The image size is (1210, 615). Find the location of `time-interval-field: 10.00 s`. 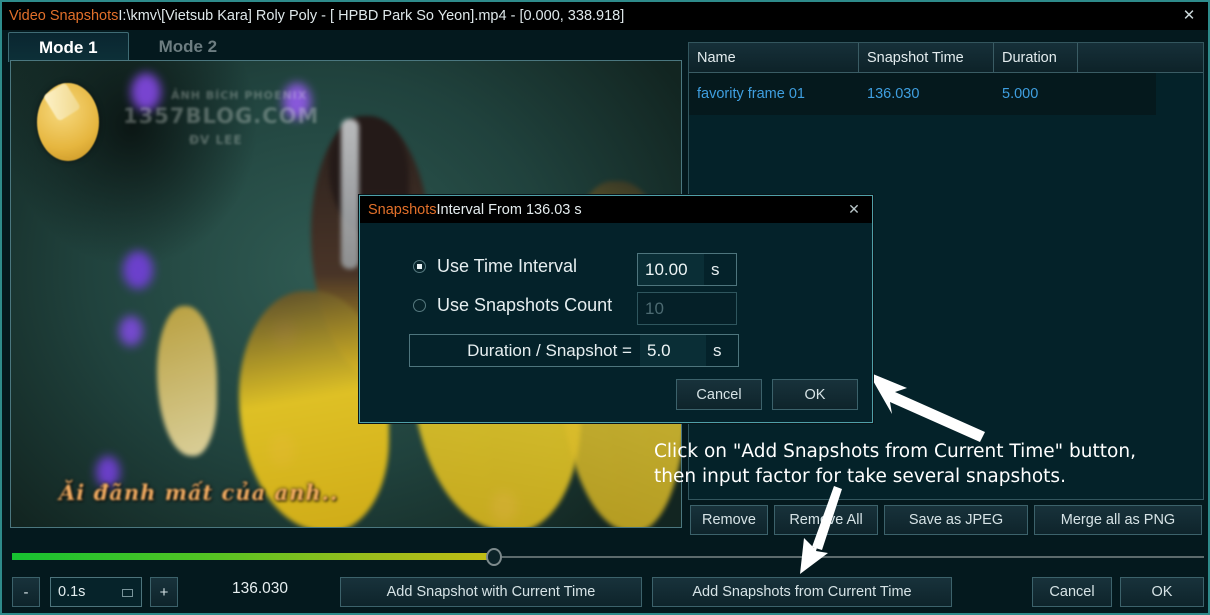

time-interval-field: 10.00 s is located at coordinates (687, 269).